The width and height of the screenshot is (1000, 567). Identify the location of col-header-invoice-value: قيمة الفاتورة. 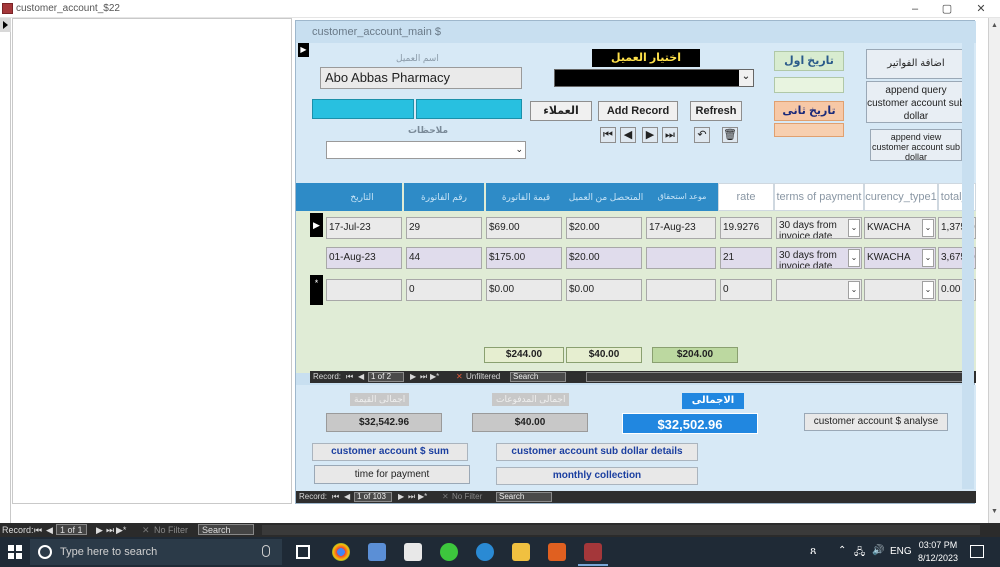
(526, 197).